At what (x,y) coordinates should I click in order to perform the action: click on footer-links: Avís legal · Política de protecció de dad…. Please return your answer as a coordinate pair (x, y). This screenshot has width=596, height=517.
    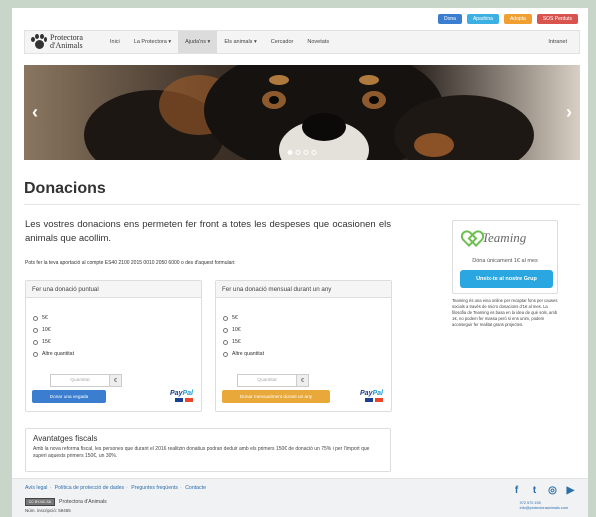
    Looking at the image, I should click on (115, 488).